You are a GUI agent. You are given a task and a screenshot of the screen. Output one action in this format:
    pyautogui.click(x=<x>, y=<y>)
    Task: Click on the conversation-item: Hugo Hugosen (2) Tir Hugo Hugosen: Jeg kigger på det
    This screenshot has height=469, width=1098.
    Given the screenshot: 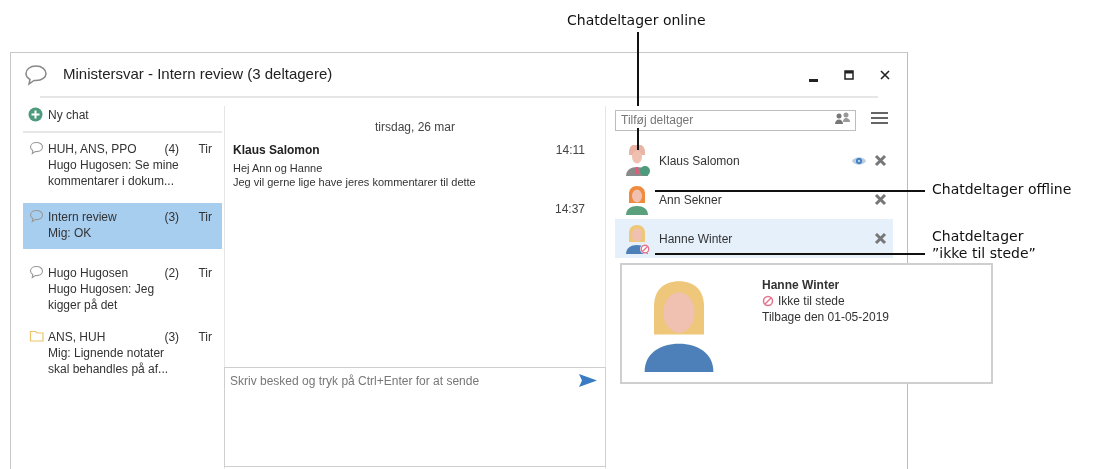 What is the action you would take?
    pyautogui.click(x=122, y=290)
    